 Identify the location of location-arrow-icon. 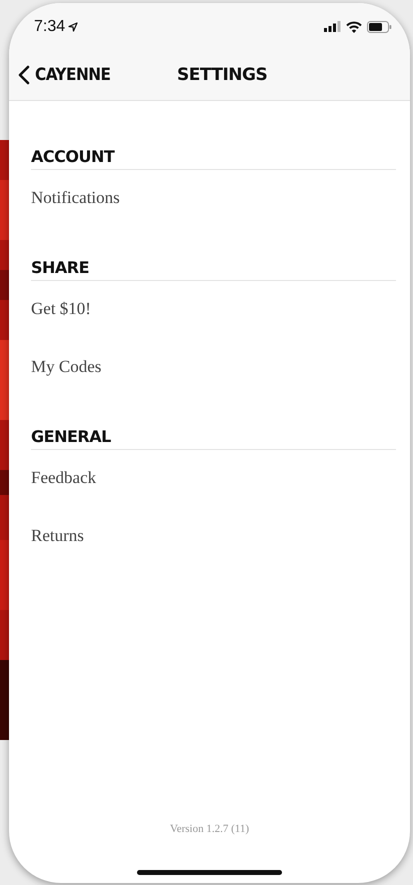
(73, 27).